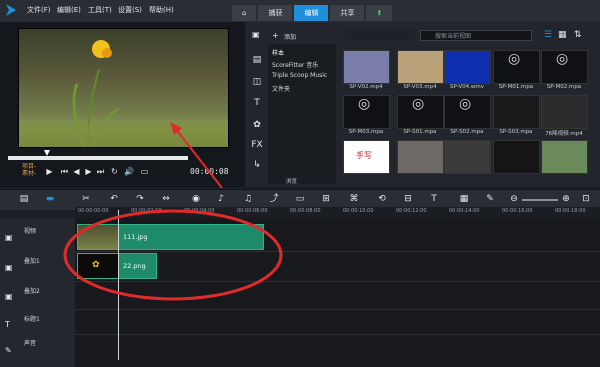 The height and width of the screenshot is (367, 600). Describe the element at coordinates (129, 171) in the screenshot. I see `volume-icon: 🔊` at that location.